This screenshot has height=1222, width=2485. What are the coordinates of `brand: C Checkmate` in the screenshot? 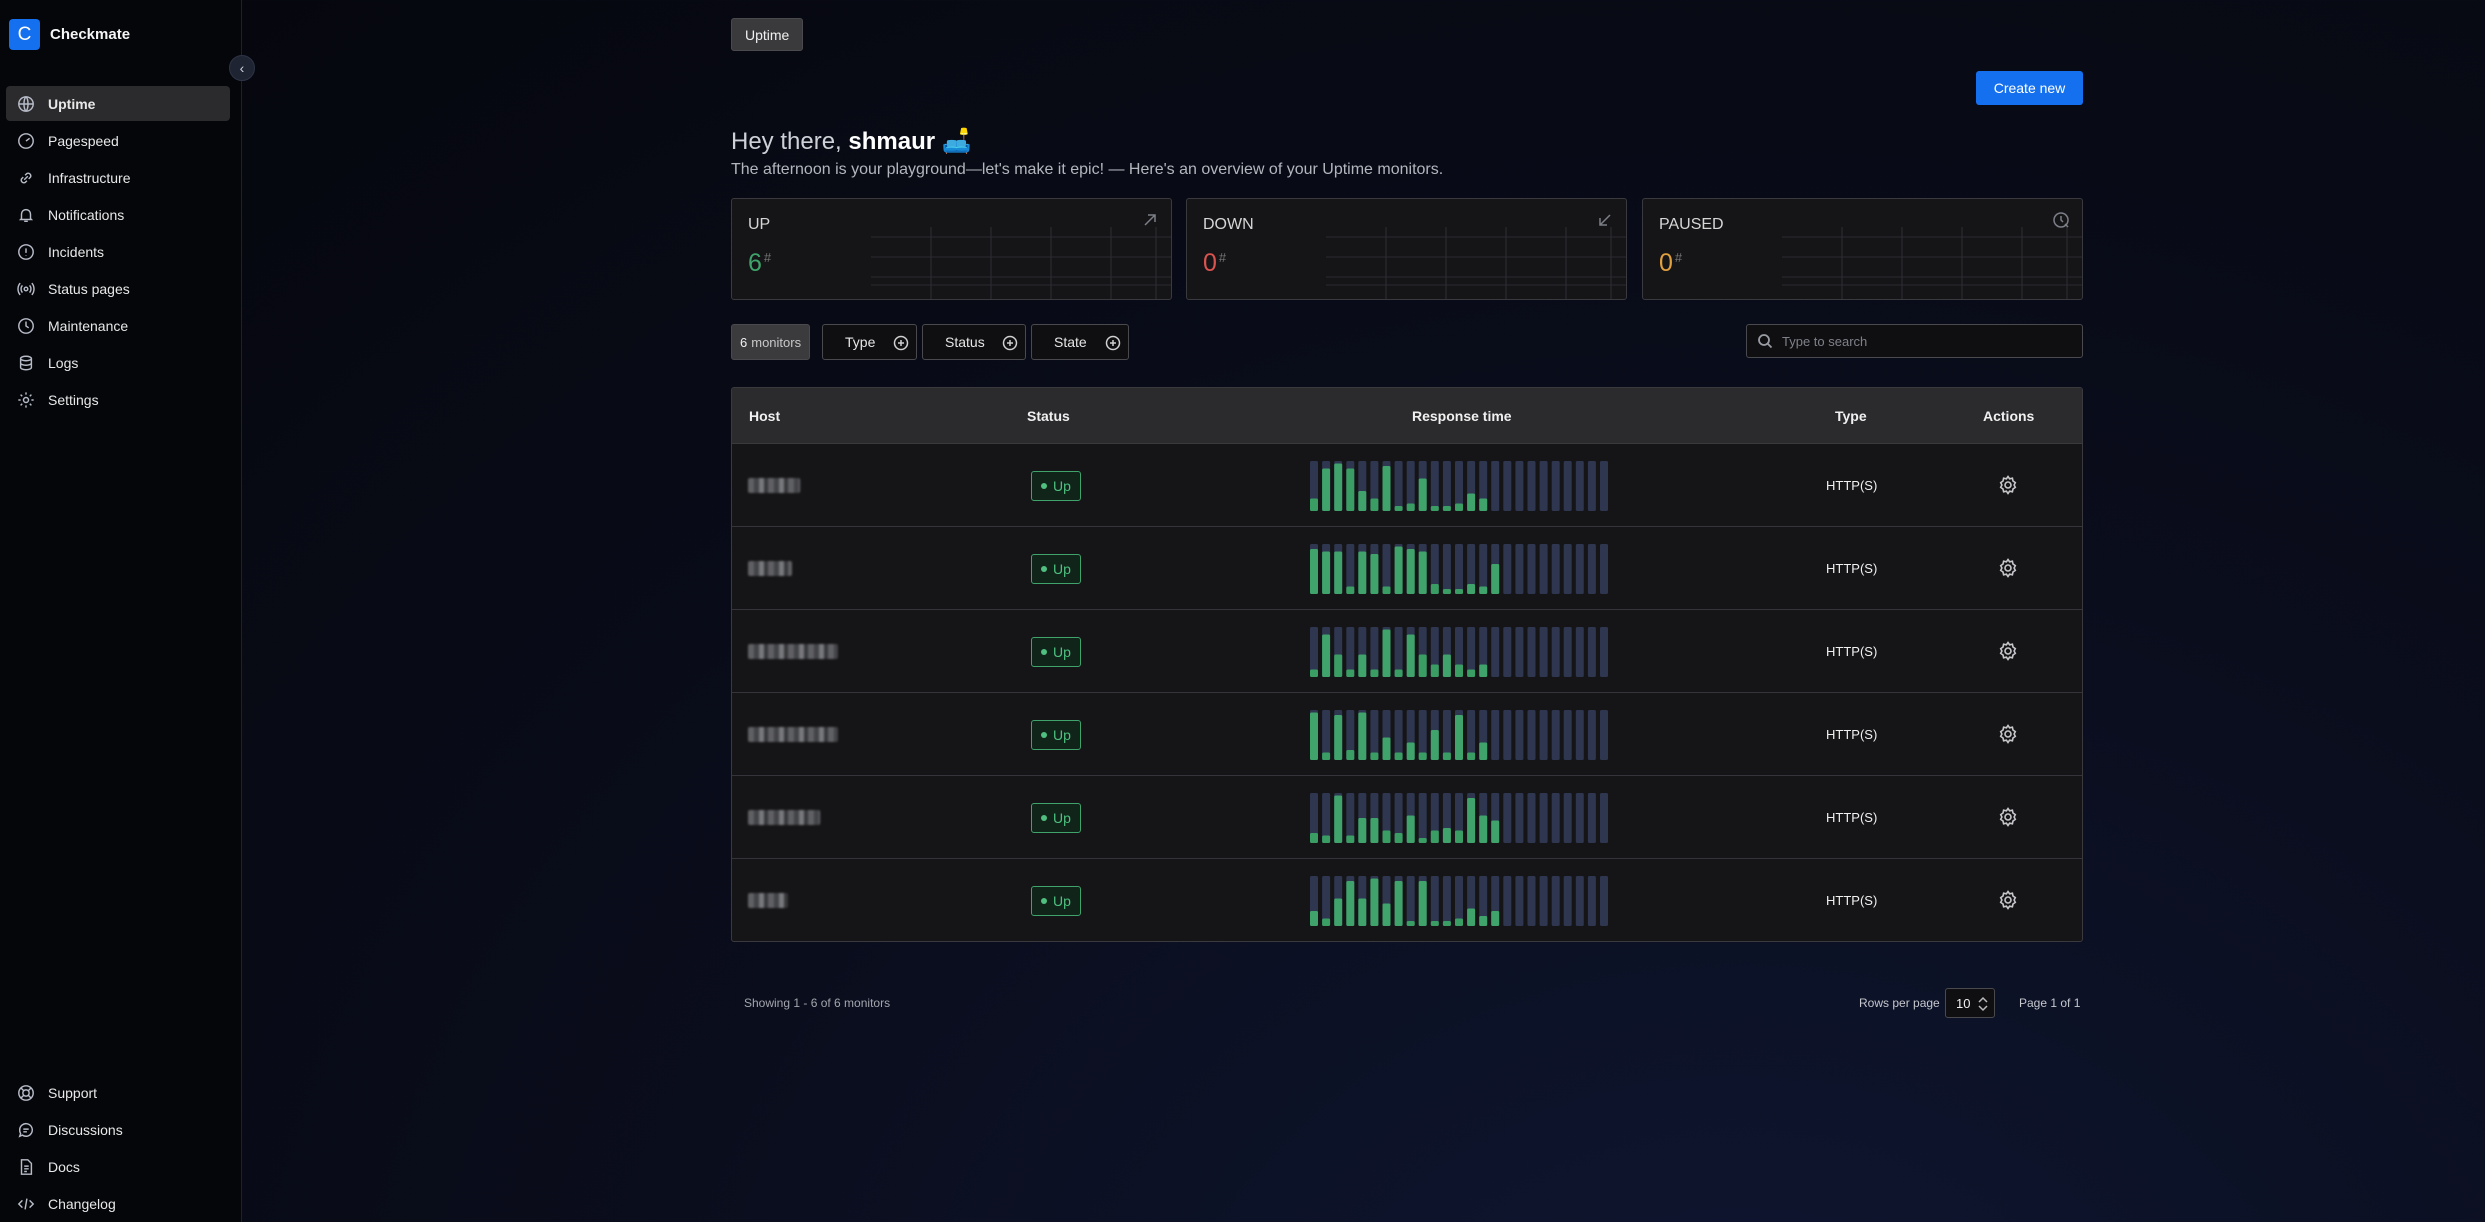 It's located at (69, 34).